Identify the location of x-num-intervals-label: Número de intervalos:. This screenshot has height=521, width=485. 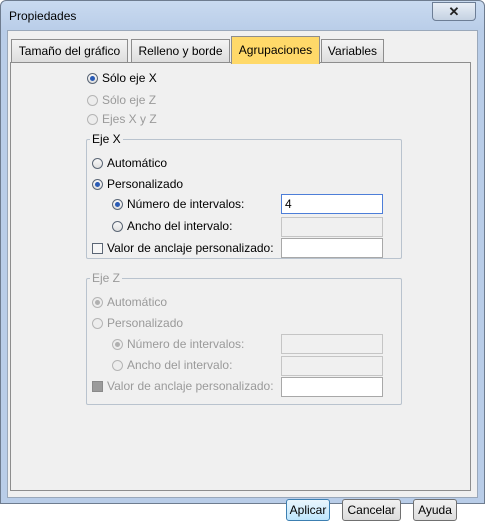
(185, 204).